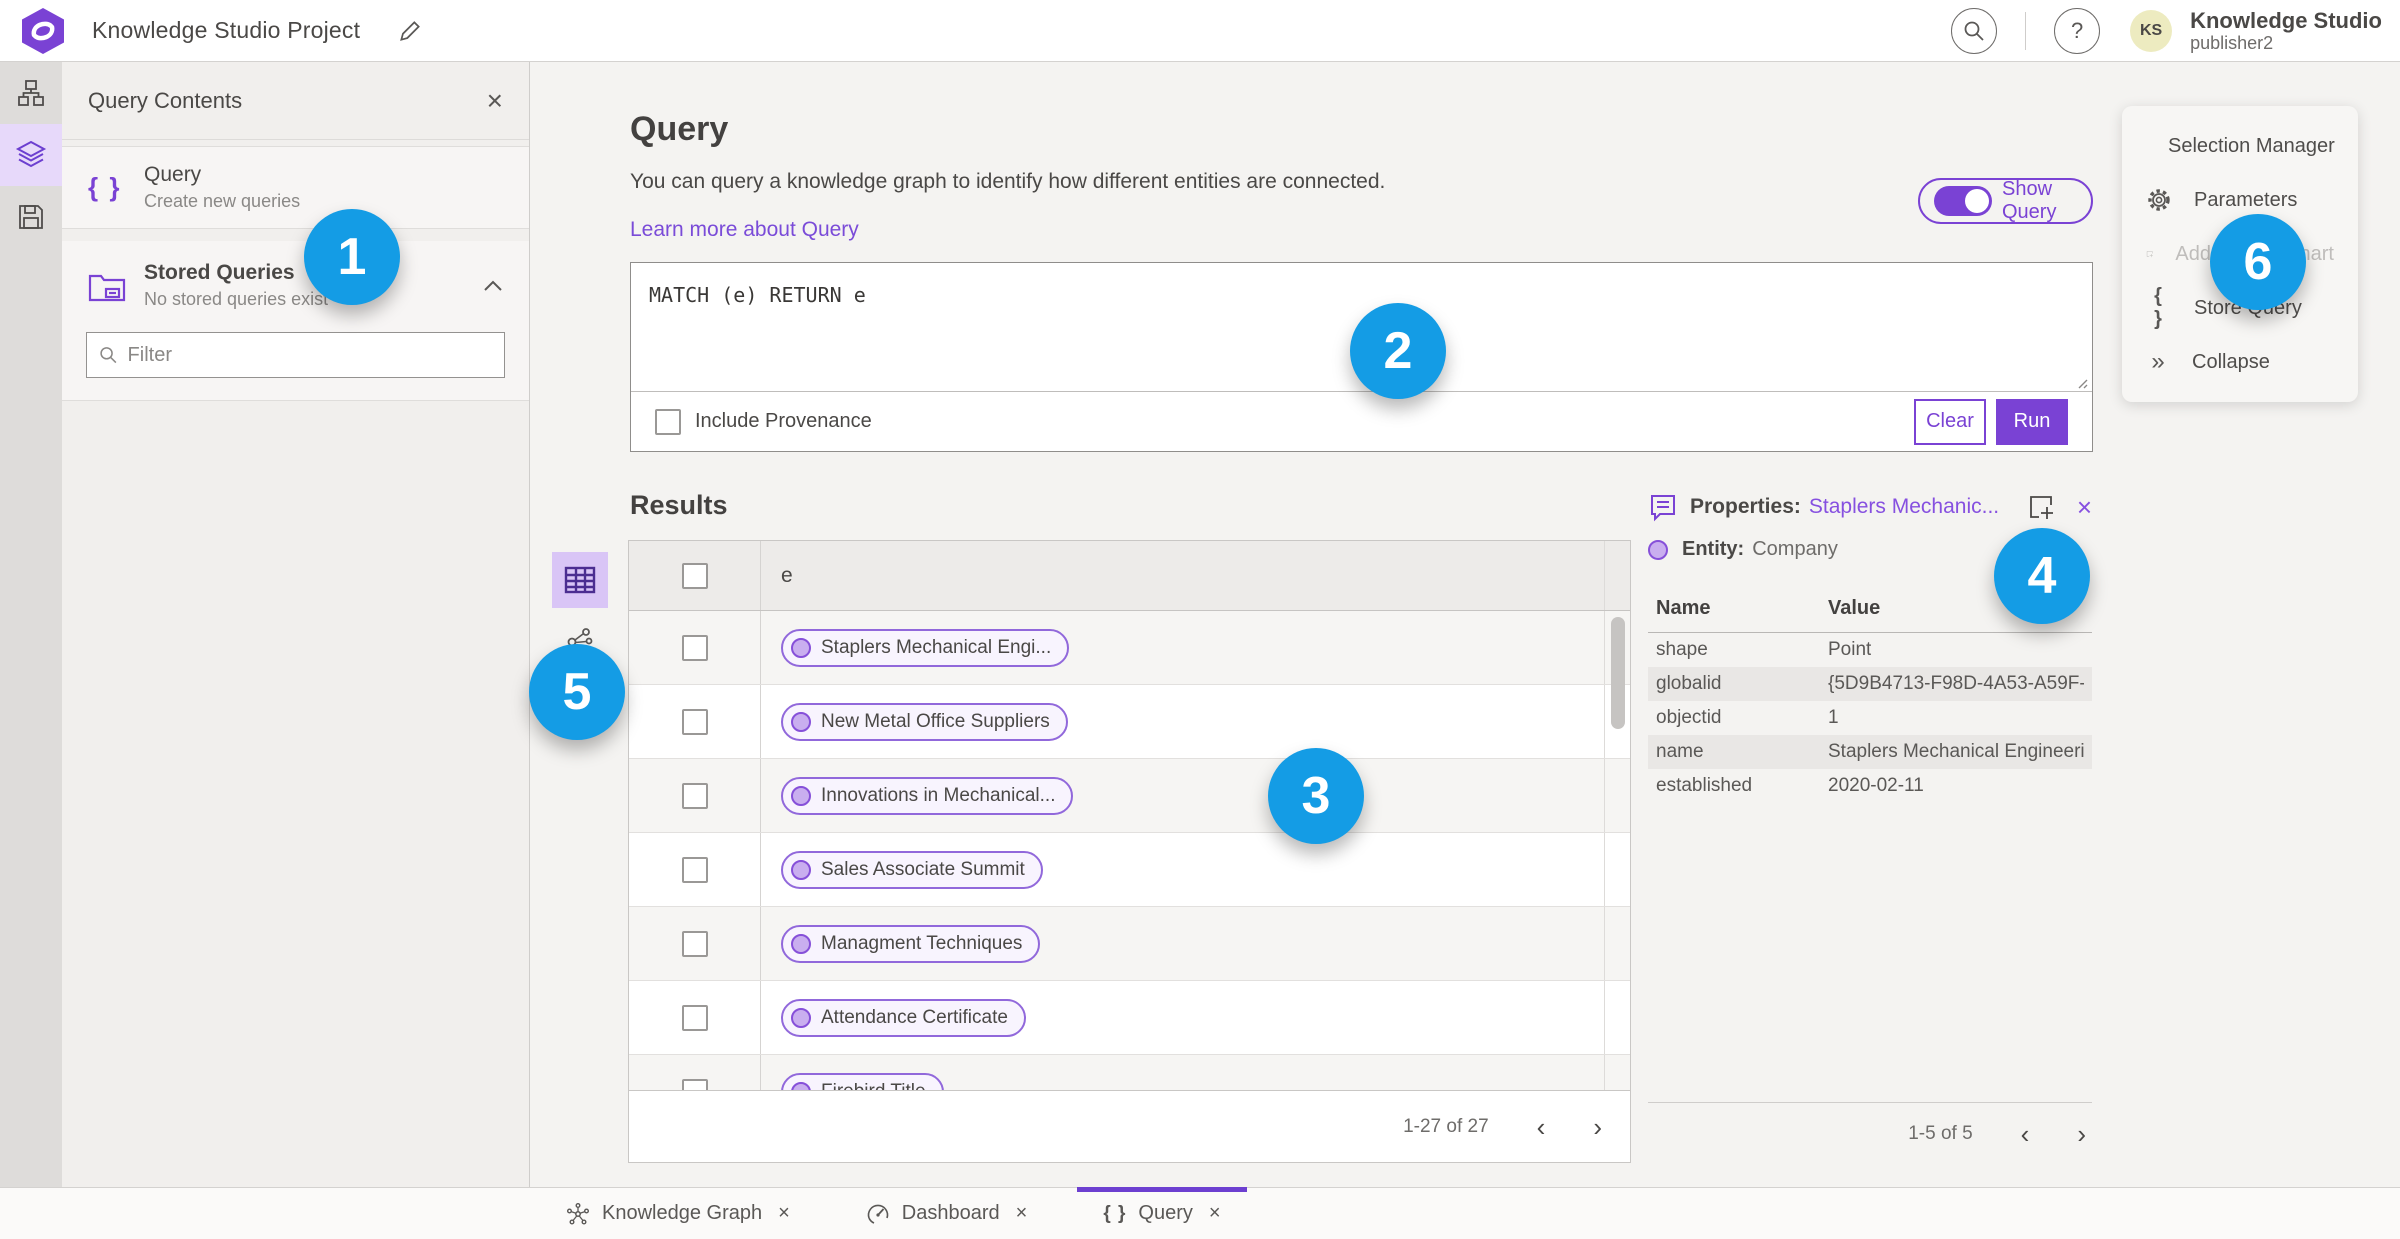 Image resolution: width=2400 pixels, height=1239 pixels. What do you see at coordinates (295, 187) in the screenshot?
I see `query-item: { } Query Create new queries` at bounding box center [295, 187].